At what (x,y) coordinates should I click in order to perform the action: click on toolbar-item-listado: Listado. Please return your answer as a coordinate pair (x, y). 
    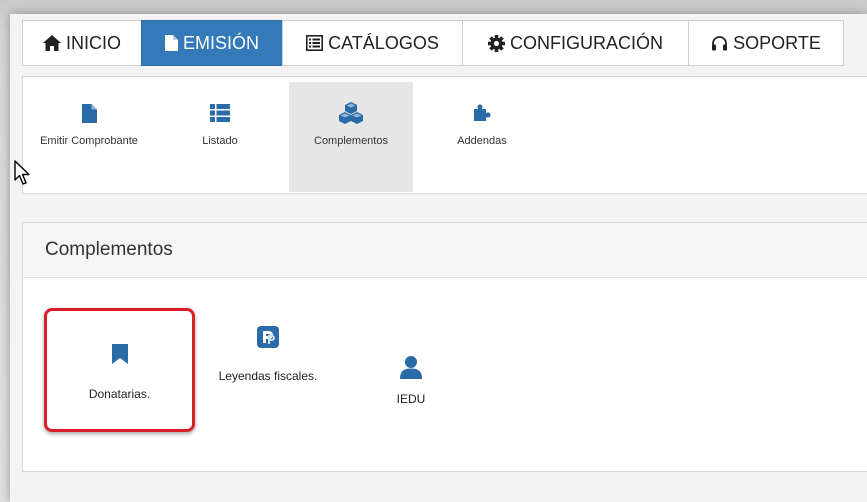
    Looking at the image, I should click on (220, 137).